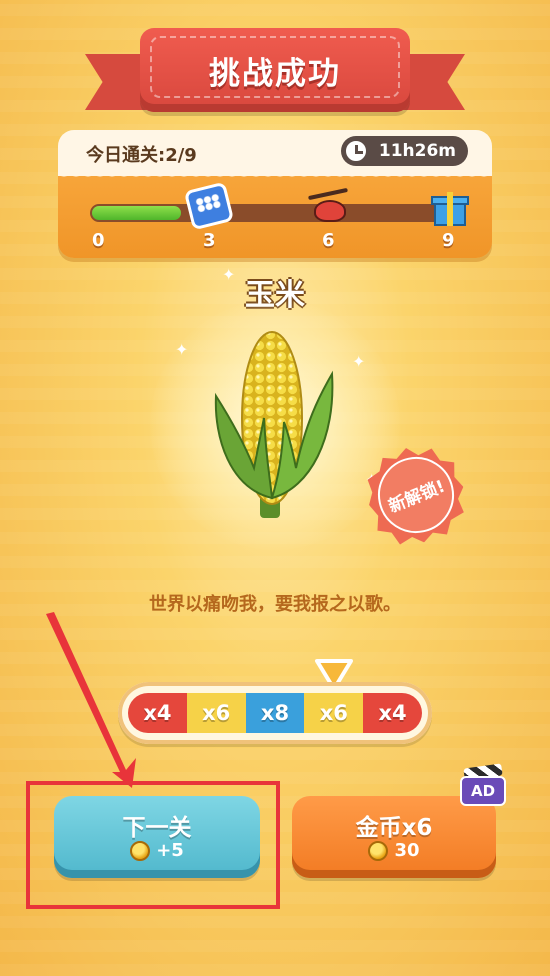 The height and width of the screenshot is (976, 550). What do you see at coordinates (355, 151) in the screenshot?
I see `clock-icon` at bounding box center [355, 151].